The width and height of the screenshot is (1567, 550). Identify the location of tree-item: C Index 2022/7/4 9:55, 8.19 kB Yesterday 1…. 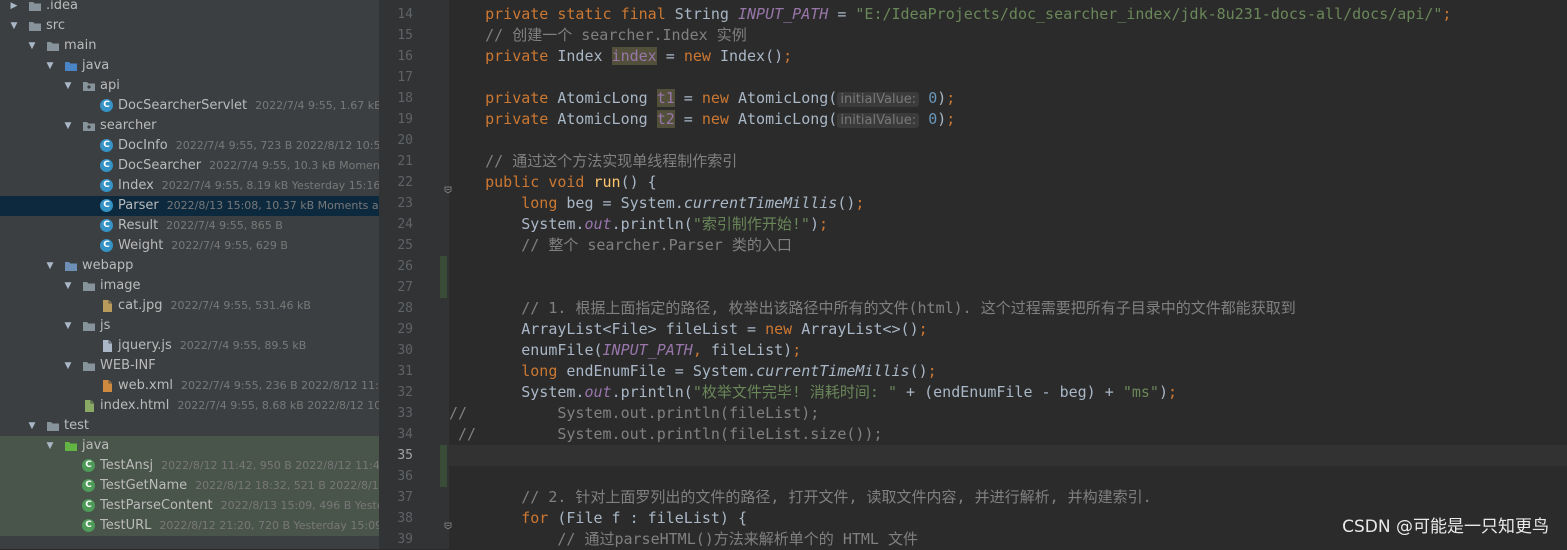
(189, 186).